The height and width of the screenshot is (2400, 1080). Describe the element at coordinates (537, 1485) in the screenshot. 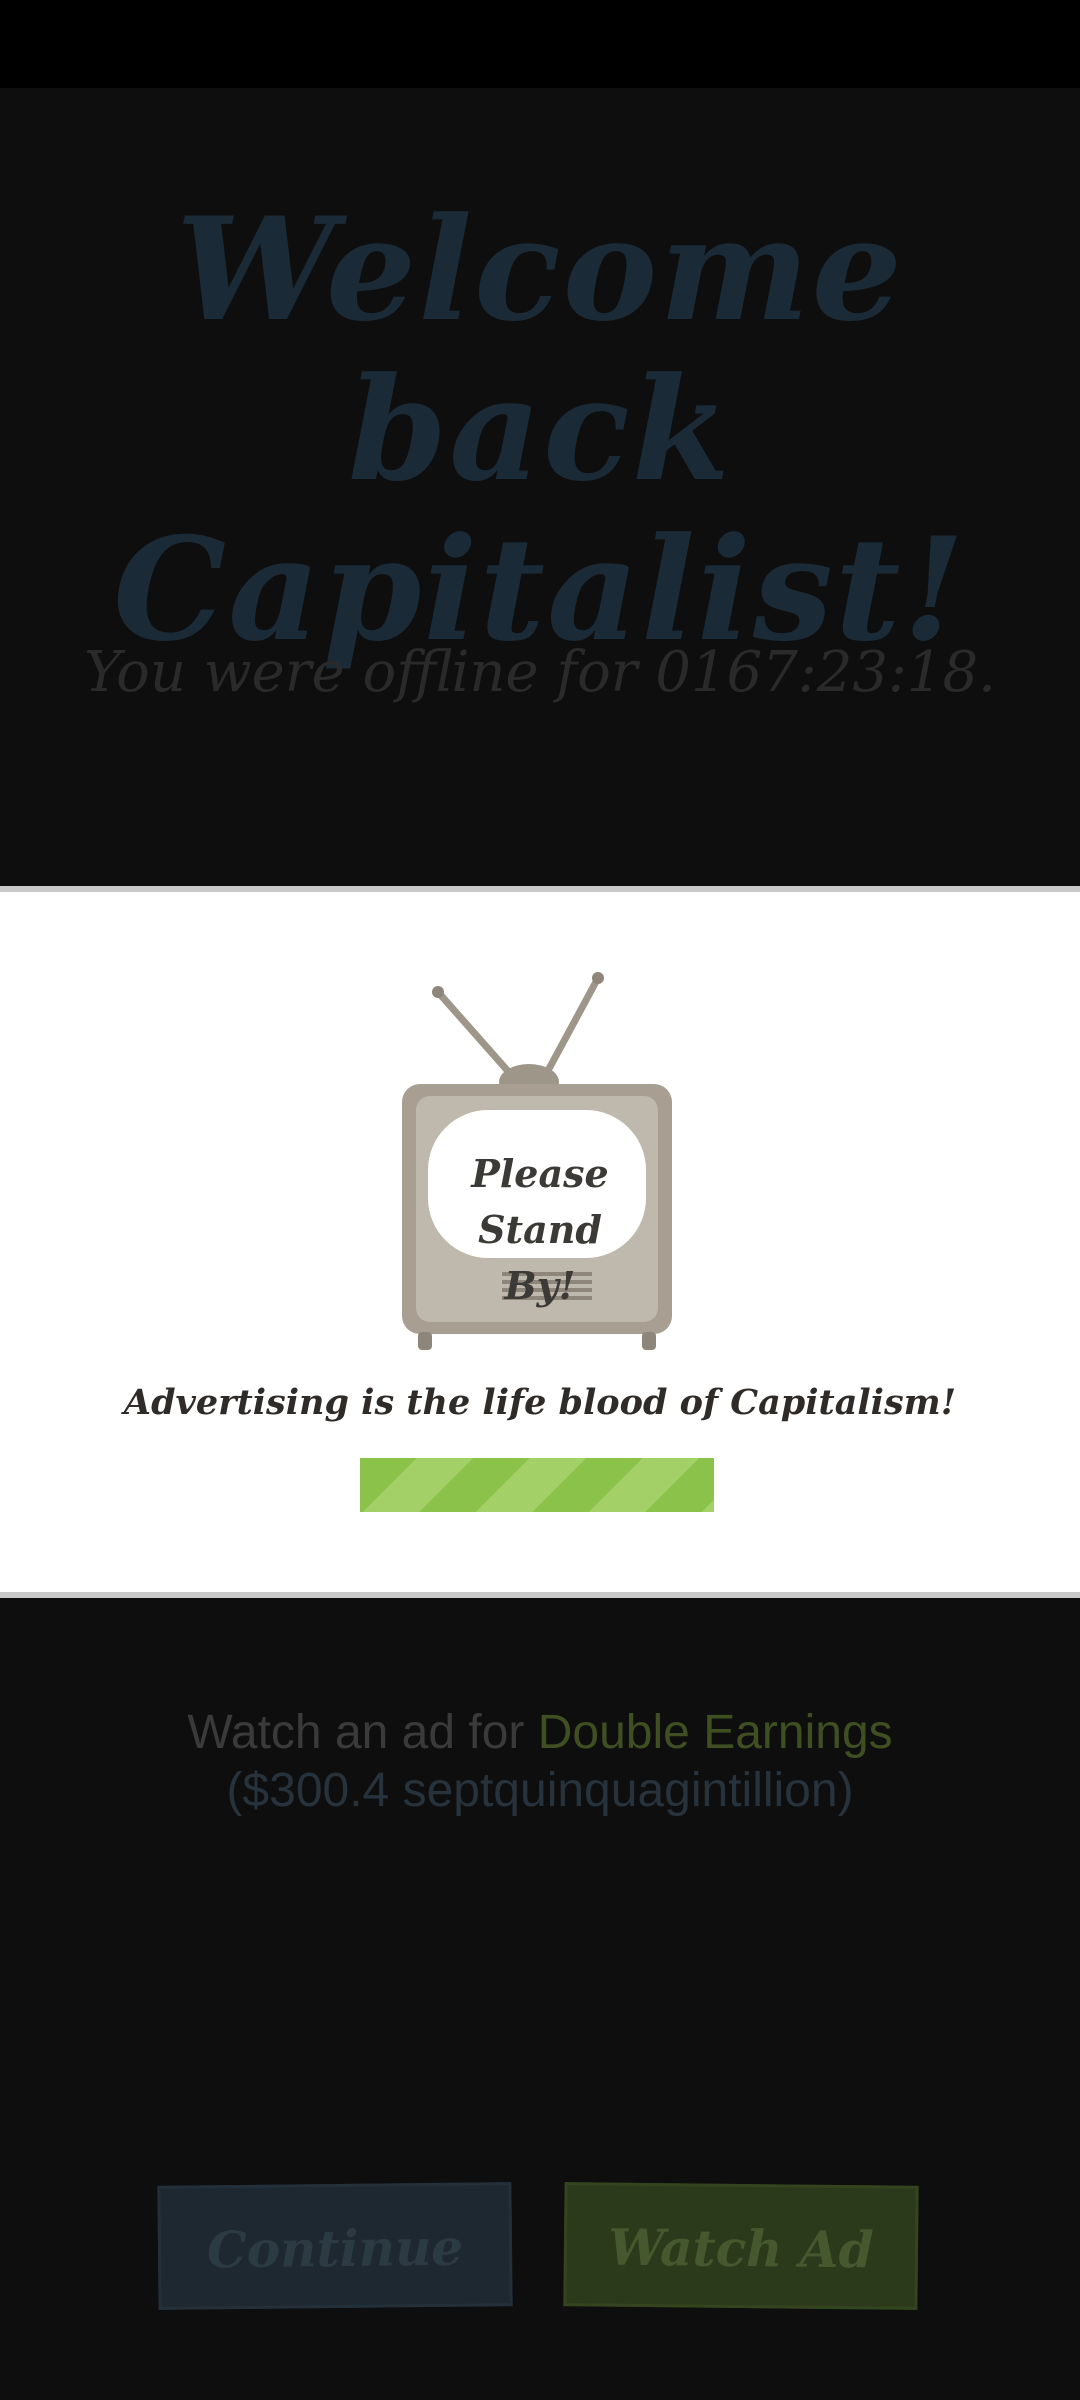

I see `ad-progress-bar` at that location.